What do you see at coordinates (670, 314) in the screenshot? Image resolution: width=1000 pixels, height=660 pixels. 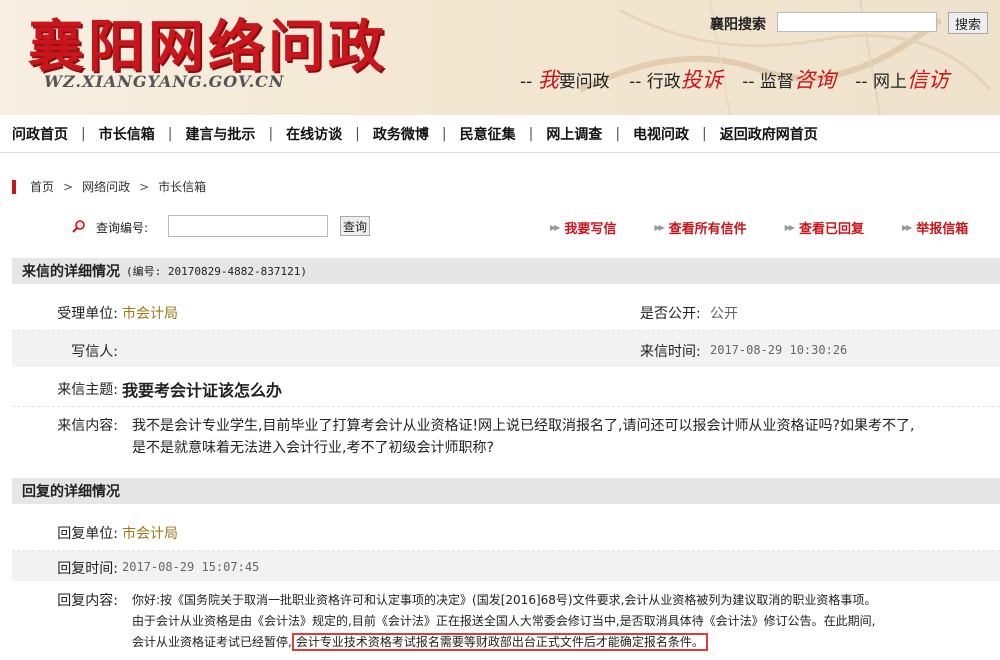 I see `public-label: 是否公开:` at bounding box center [670, 314].